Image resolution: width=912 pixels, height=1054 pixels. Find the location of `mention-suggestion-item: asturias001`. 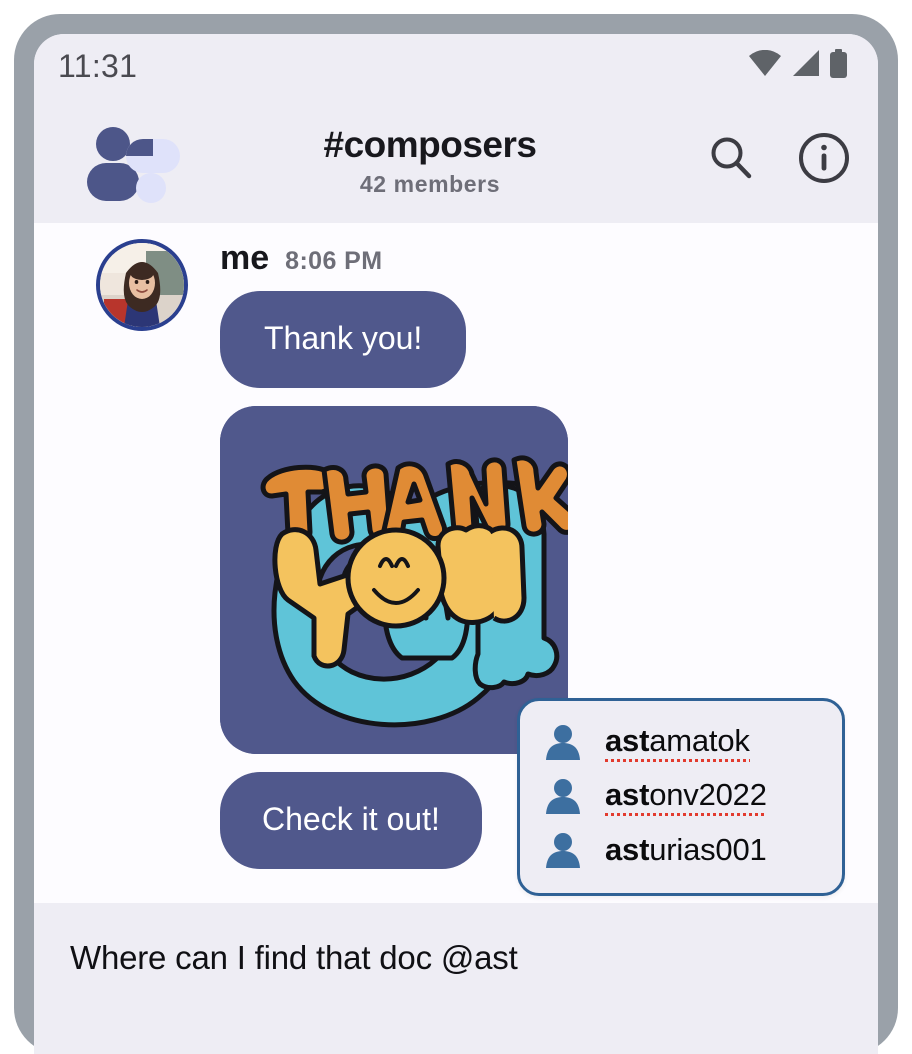

mention-suggestion-item: asturias001 is located at coordinates (681, 850).